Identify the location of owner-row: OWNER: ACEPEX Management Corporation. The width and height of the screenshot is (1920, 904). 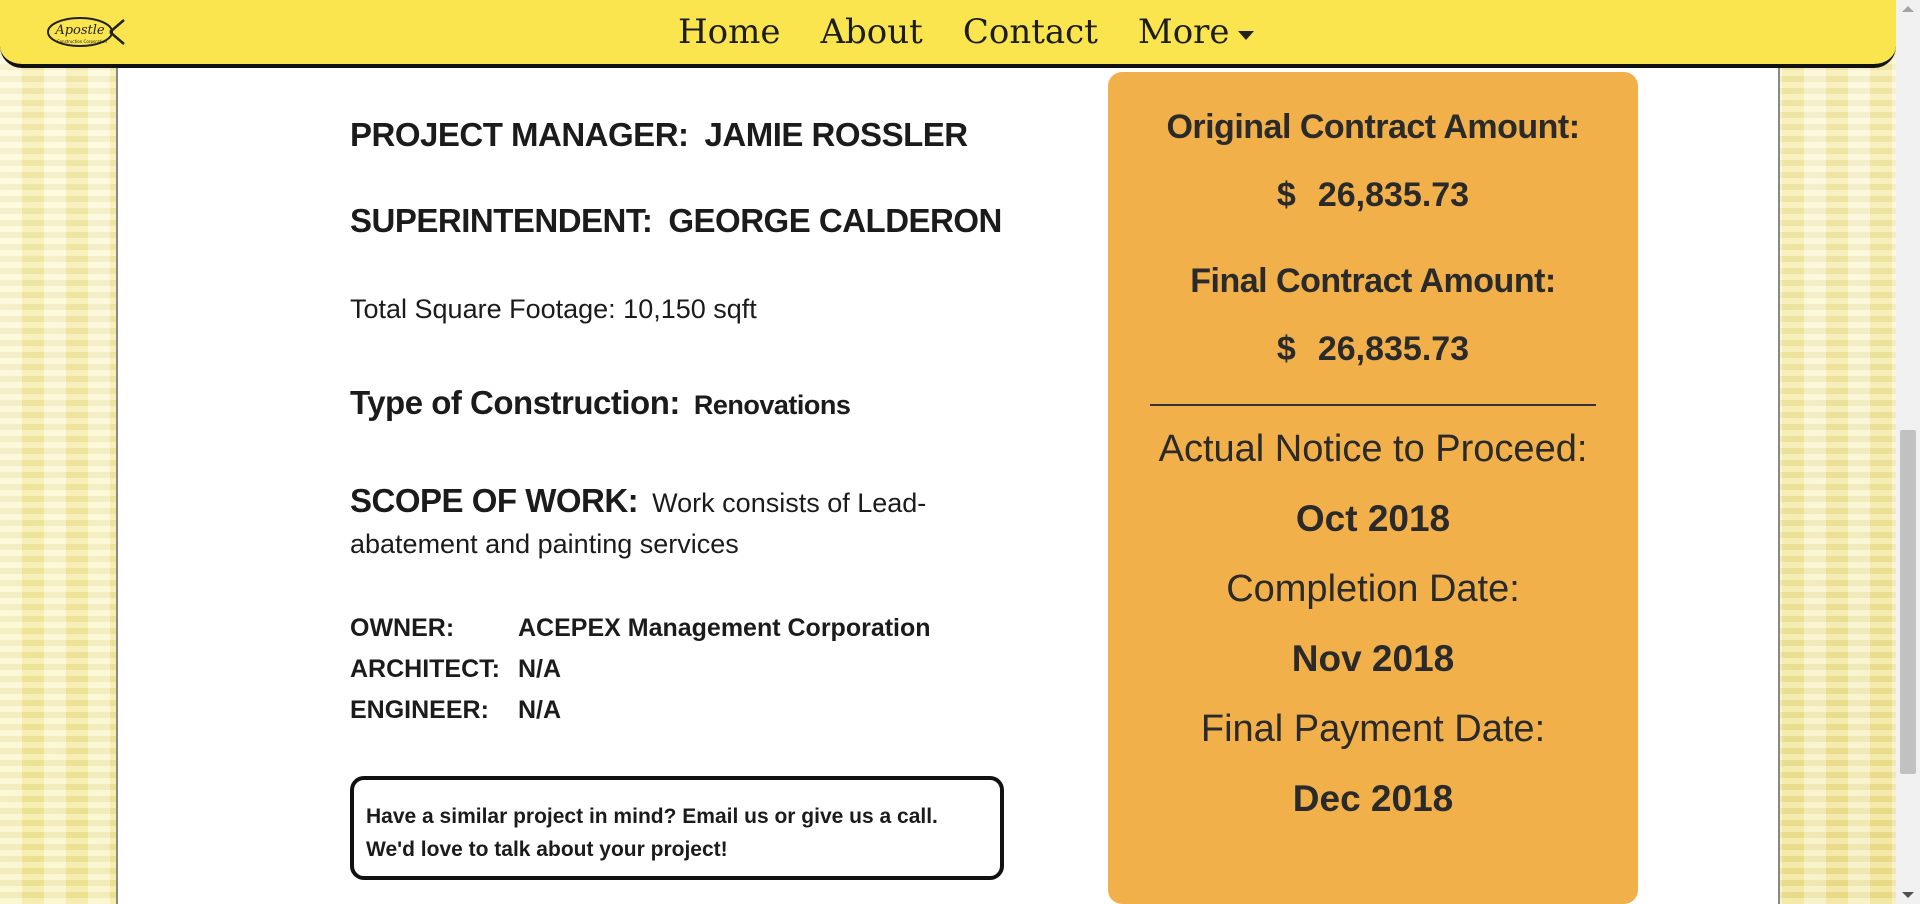
(640, 628).